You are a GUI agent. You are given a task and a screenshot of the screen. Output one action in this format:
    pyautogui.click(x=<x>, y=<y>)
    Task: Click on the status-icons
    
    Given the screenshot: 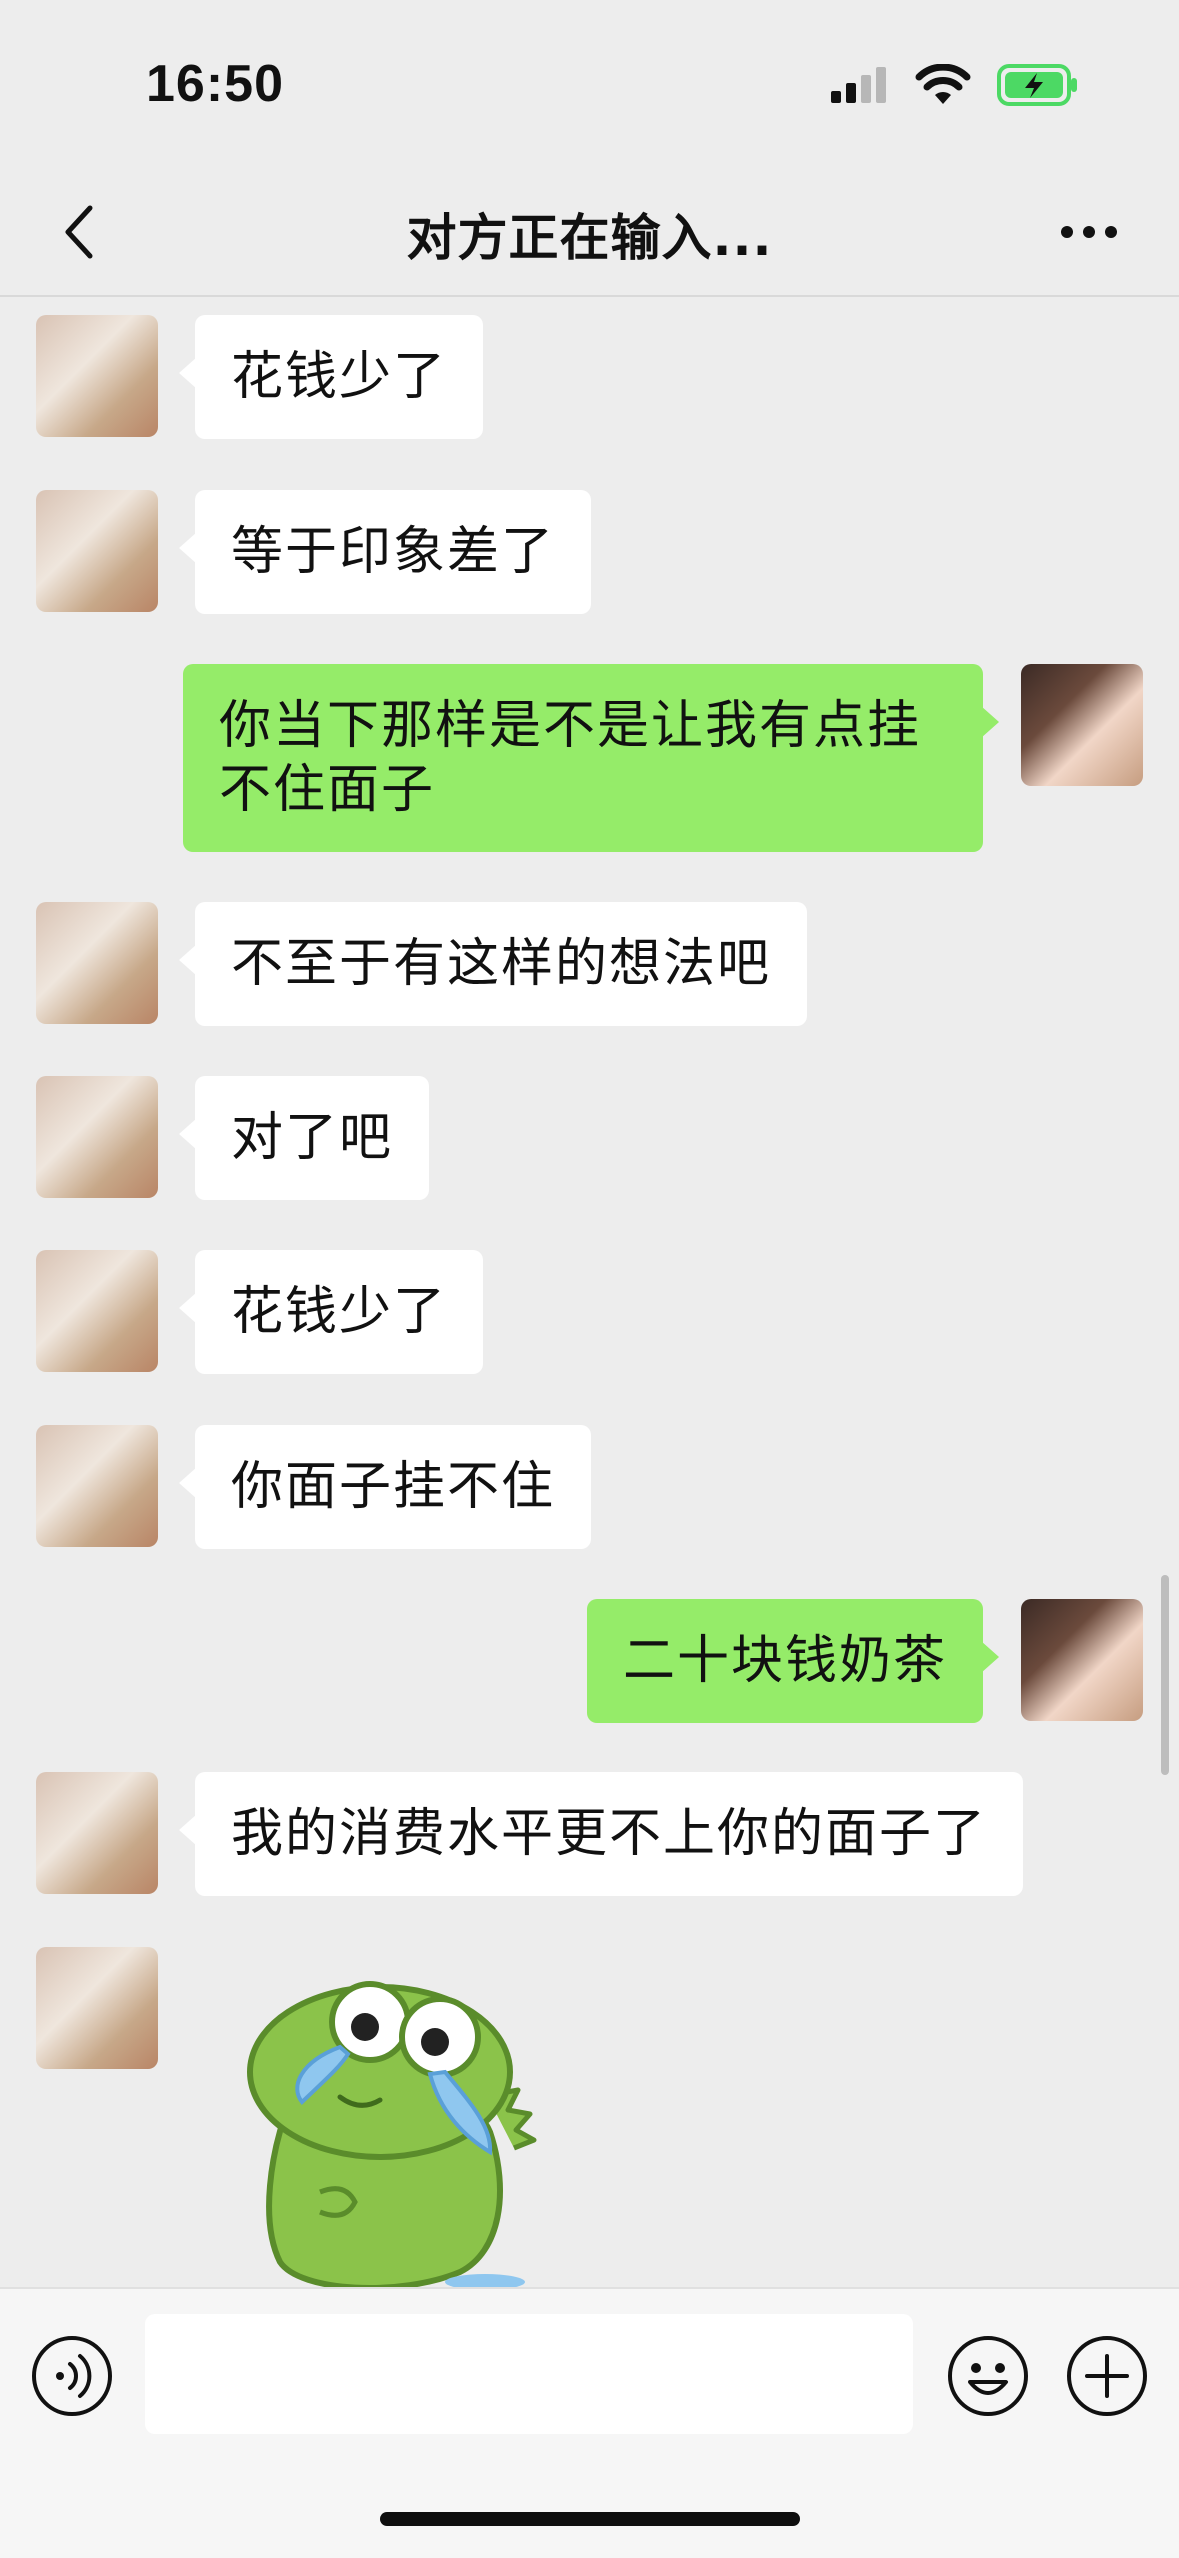 What is the action you would take?
    pyautogui.click(x=954, y=87)
    